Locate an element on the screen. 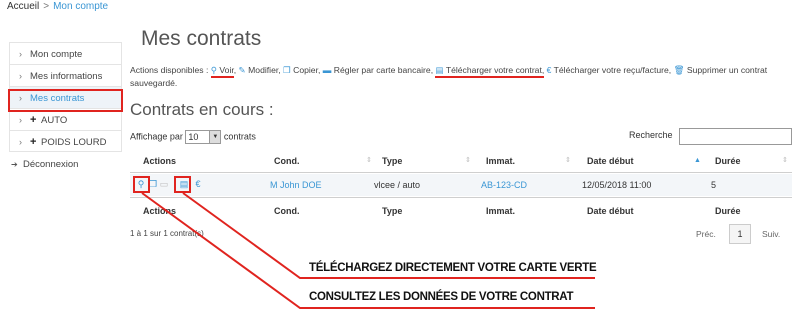 The height and width of the screenshot is (320, 800). col-footer-actions: Actions is located at coordinates (160, 211).